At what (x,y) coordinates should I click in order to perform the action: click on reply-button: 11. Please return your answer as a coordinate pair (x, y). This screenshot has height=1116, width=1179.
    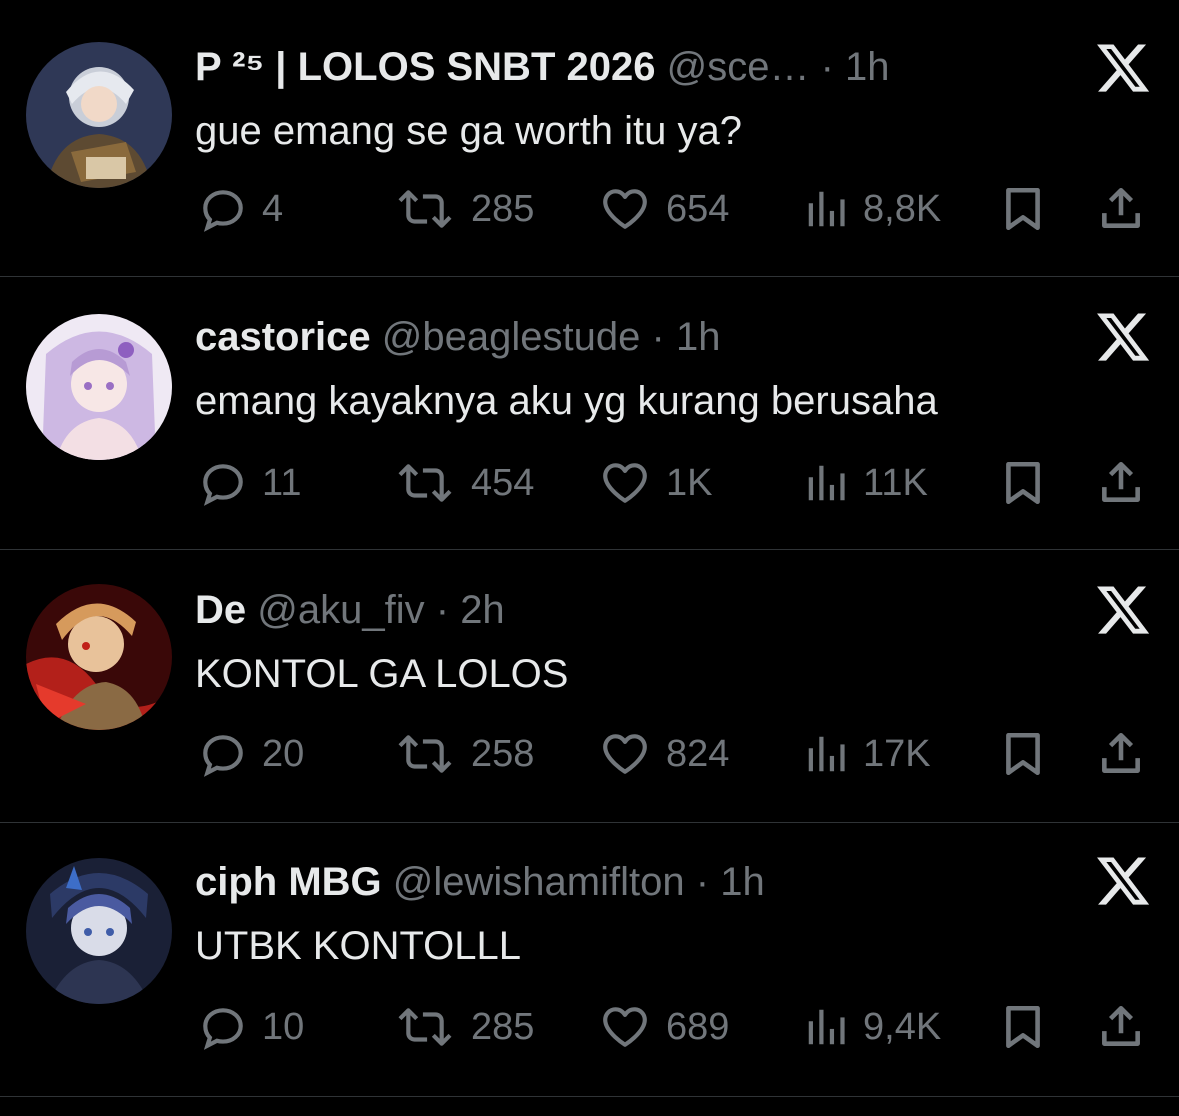
    Looking at the image, I should click on (249, 483).